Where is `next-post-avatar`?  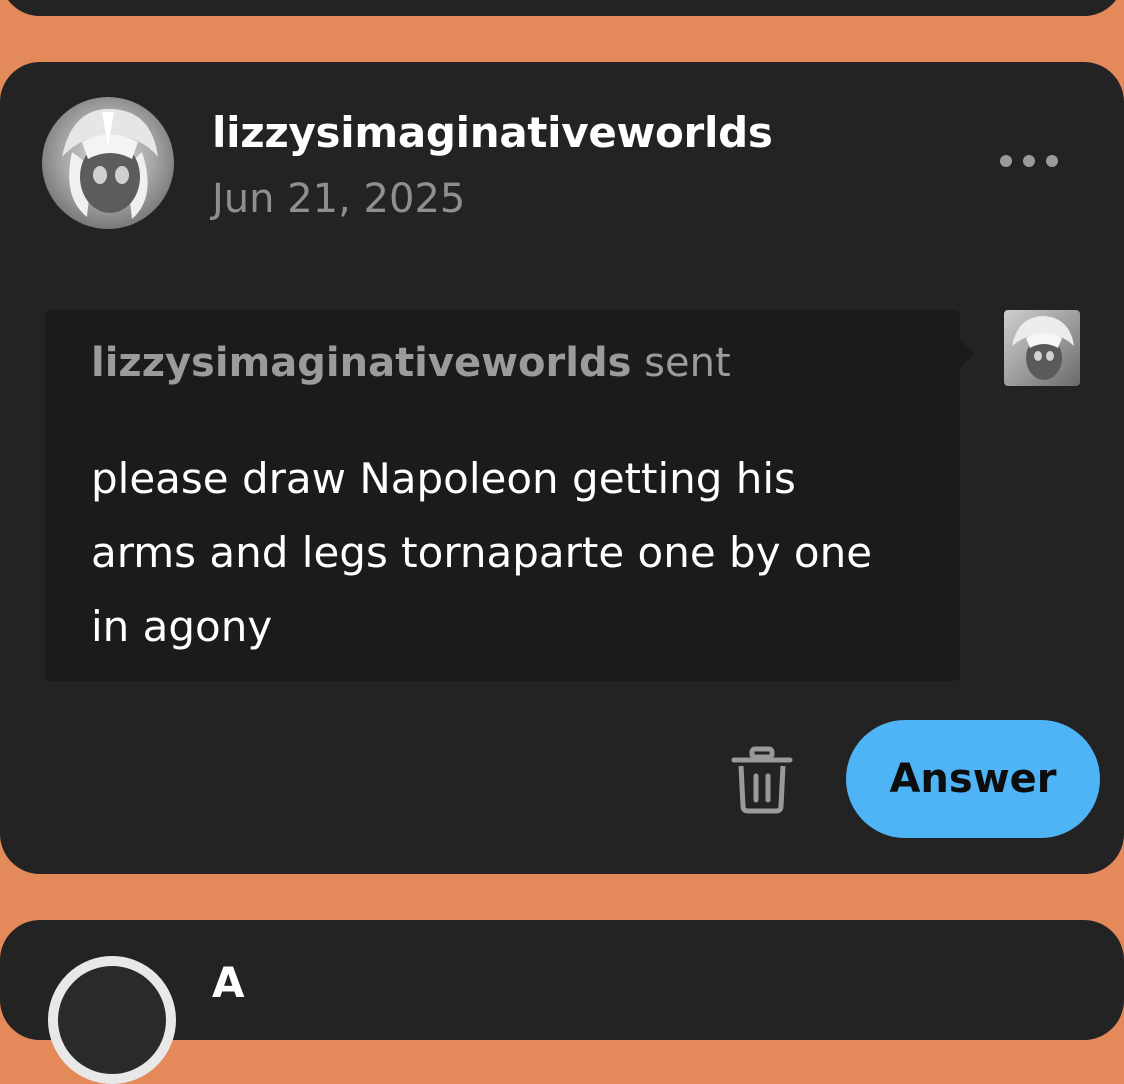
next-post-avatar is located at coordinates (112, 1020).